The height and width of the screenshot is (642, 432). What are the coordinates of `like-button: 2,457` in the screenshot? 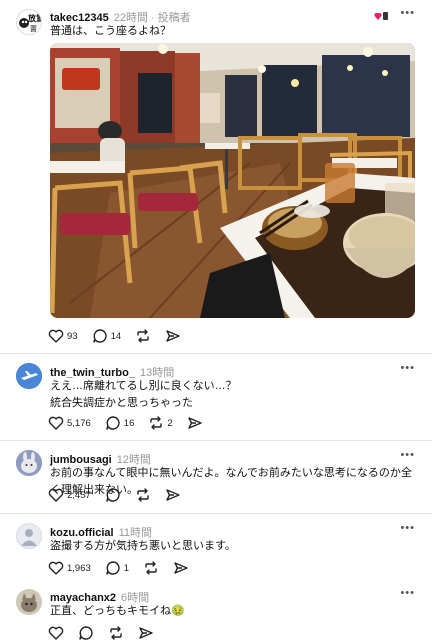 It's located at (69, 495).